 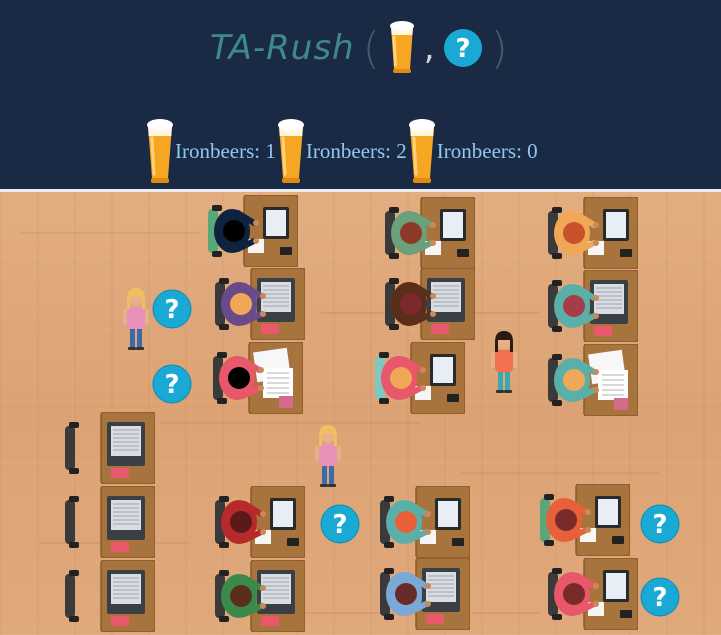 I want to click on scoreboard-item: Ironbeers: 1, so click(x=210, y=151).